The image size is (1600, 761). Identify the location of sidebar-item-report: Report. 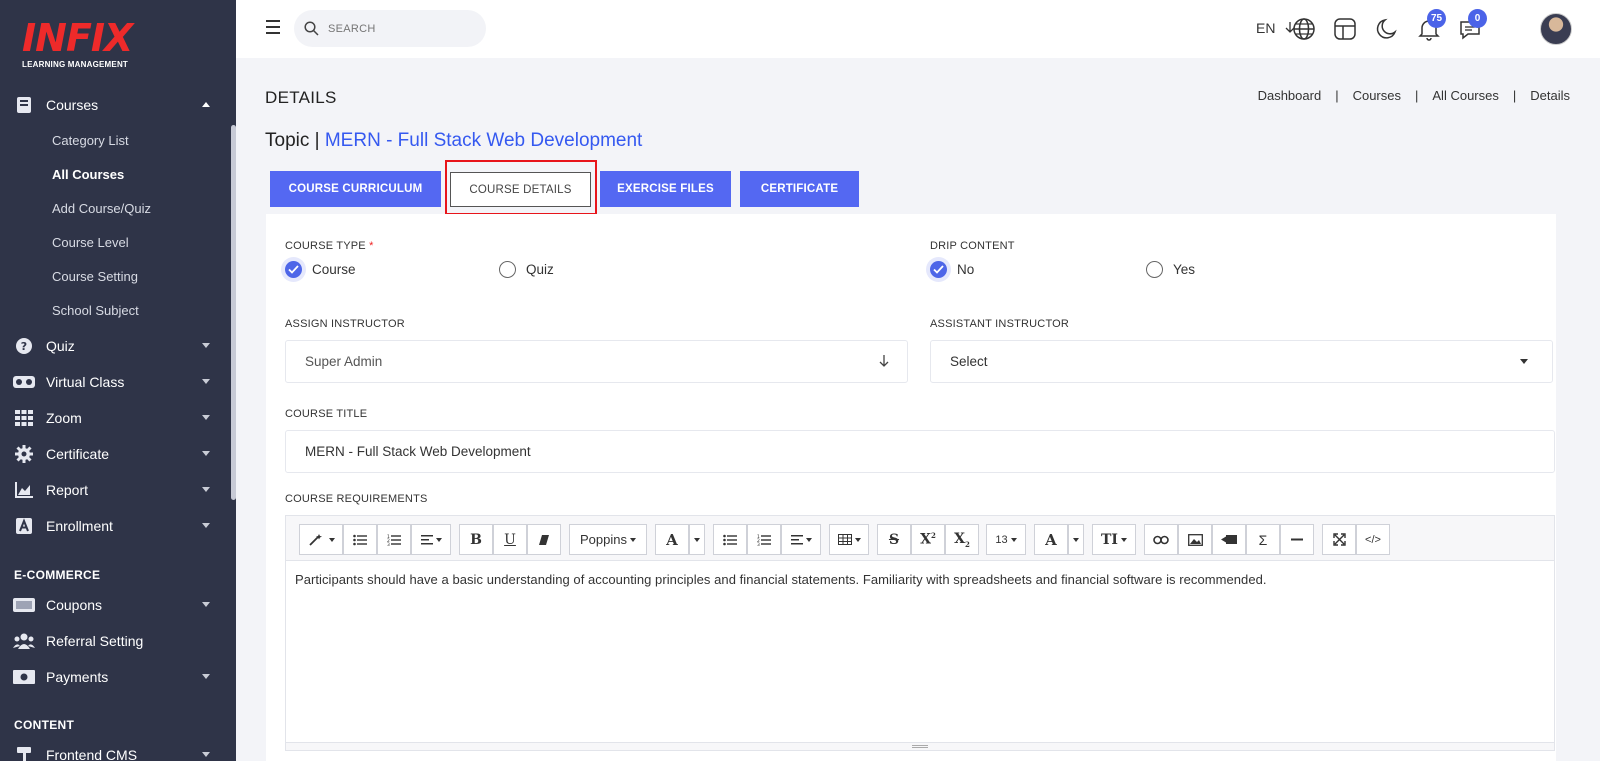
(116, 490).